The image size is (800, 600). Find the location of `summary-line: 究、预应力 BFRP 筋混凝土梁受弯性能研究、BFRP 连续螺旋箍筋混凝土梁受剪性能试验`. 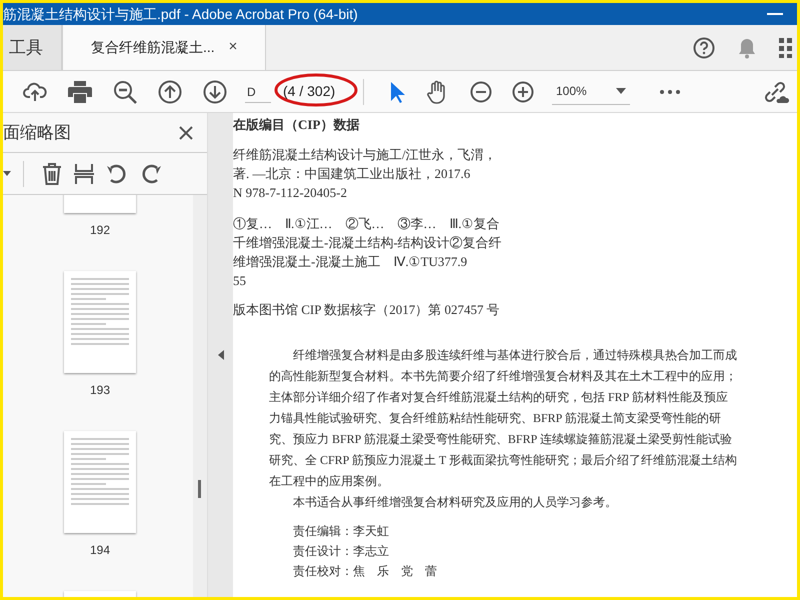

summary-line: 究、预应力 BFRP 筋混凝土梁受弯性能研究、BFRP 连续螺旋箍筋混凝土梁受剪性能试验 is located at coordinates (501, 439).